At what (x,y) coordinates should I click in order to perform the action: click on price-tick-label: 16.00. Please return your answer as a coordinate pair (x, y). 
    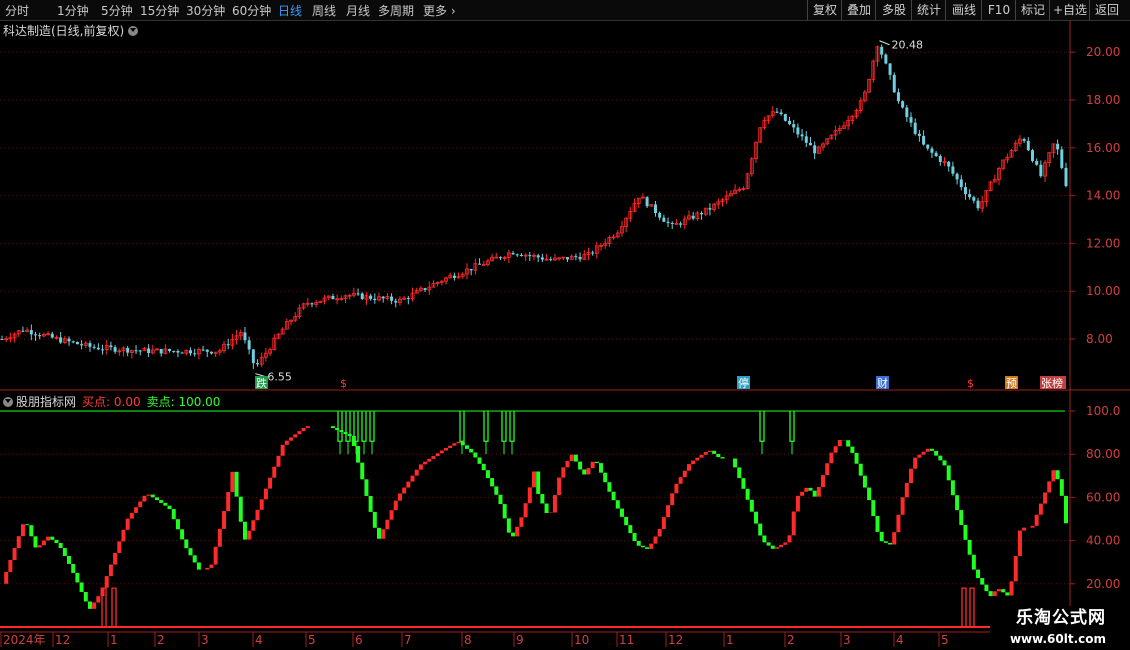
    Looking at the image, I should click on (1103, 148).